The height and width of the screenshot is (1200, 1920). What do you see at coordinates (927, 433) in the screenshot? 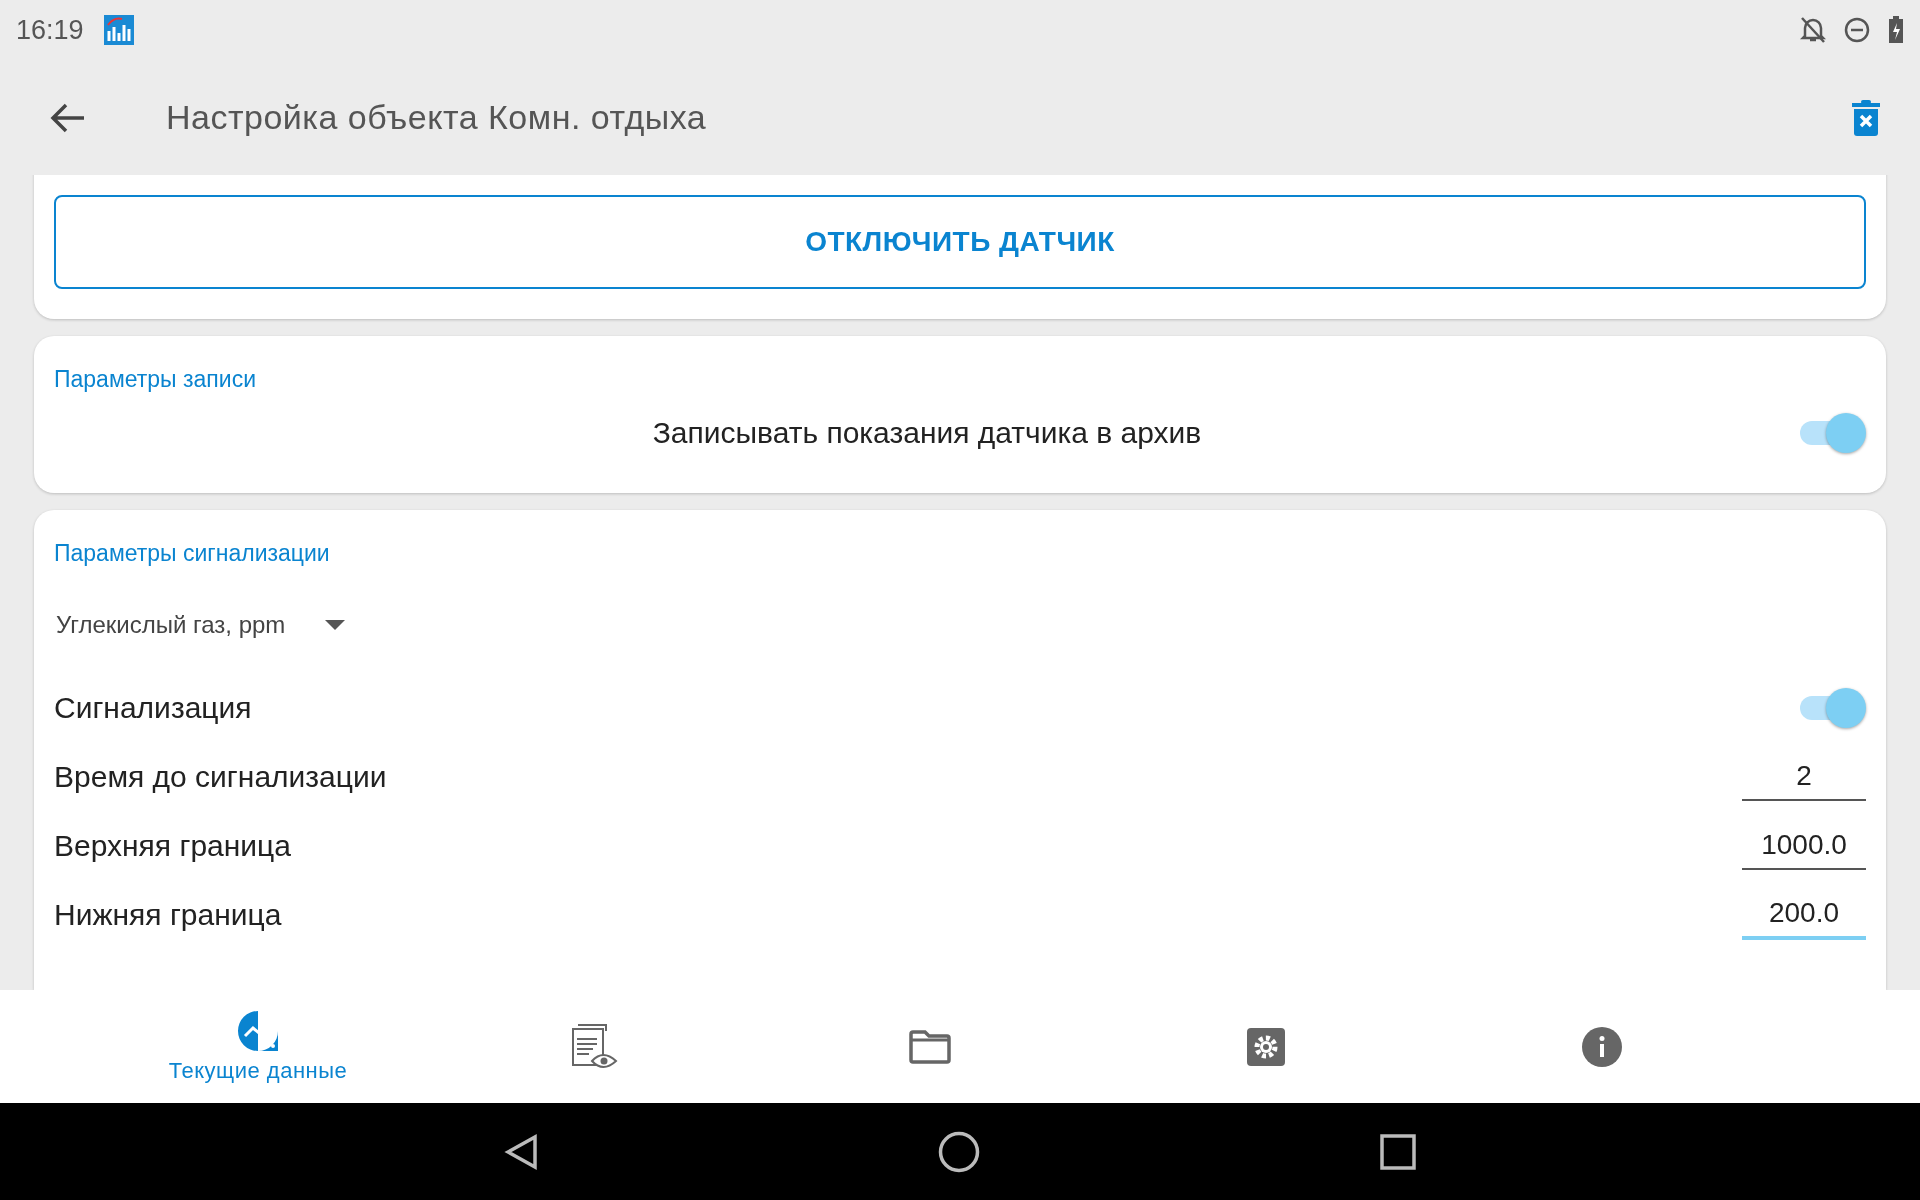
I see `setting-label: Записывать показания датчика в архив` at bounding box center [927, 433].